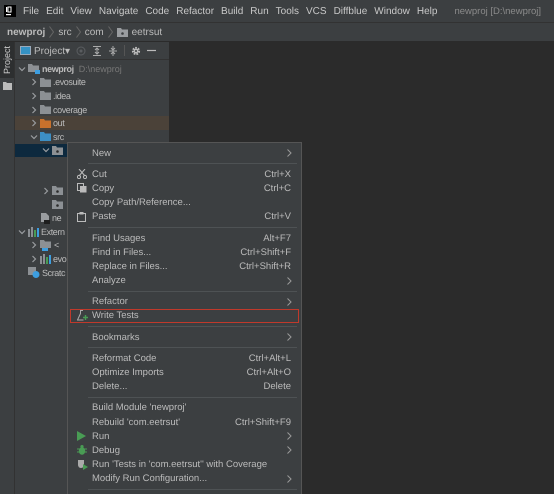 The width and height of the screenshot is (554, 494). What do you see at coordinates (58, 137) in the screenshot?
I see `tree-label: src` at bounding box center [58, 137].